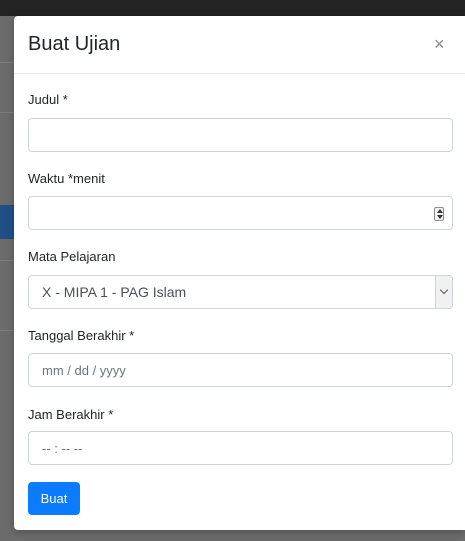 The width and height of the screenshot is (465, 541). What do you see at coordinates (62, 448) in the screenshot?
I see `jam-placeholder: -- : -- --` at bounding box center [62, 448].